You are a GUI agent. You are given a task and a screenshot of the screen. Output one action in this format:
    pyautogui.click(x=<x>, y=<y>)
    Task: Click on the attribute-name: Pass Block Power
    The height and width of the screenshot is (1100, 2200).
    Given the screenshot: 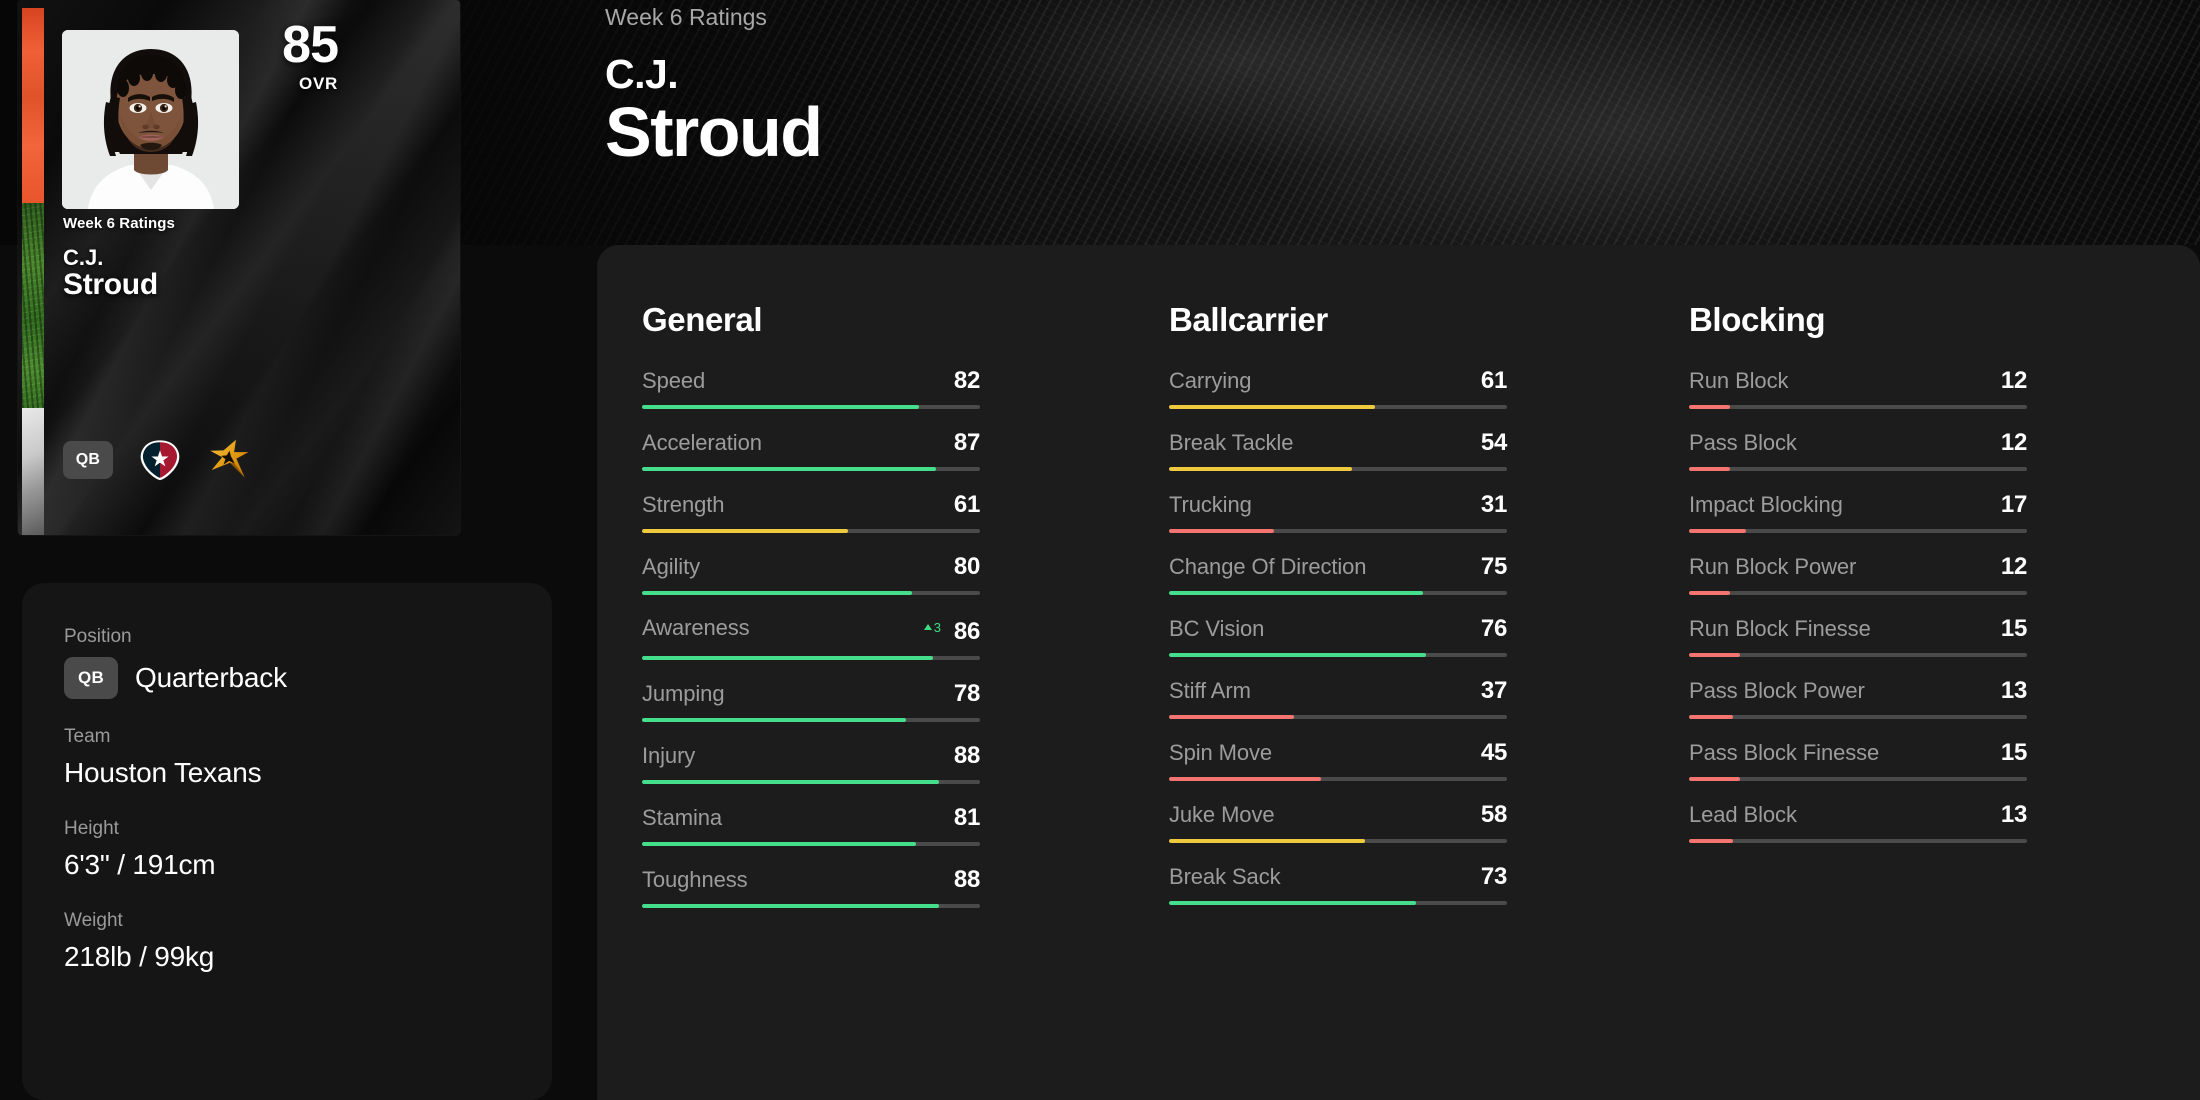 What is the action you would take?
    pyautogui.click(x=1777, y=690)
    